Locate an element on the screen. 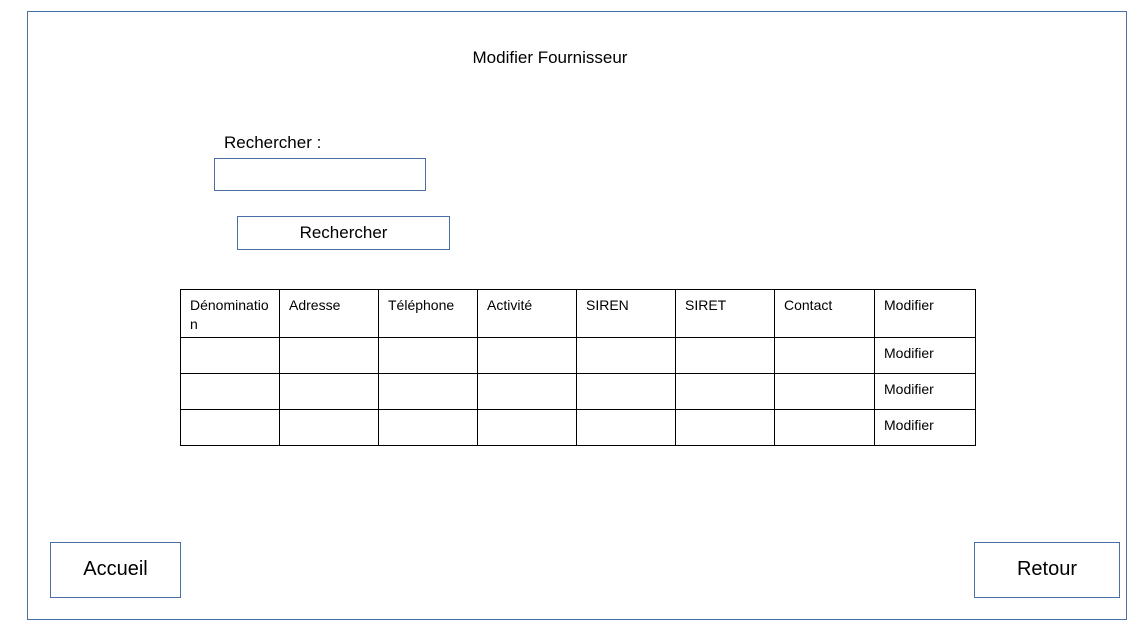 Image resolution: width=1143 pixels, height=632 pixels. column-header-siret: SIRET is located at coordinates (725, 313).